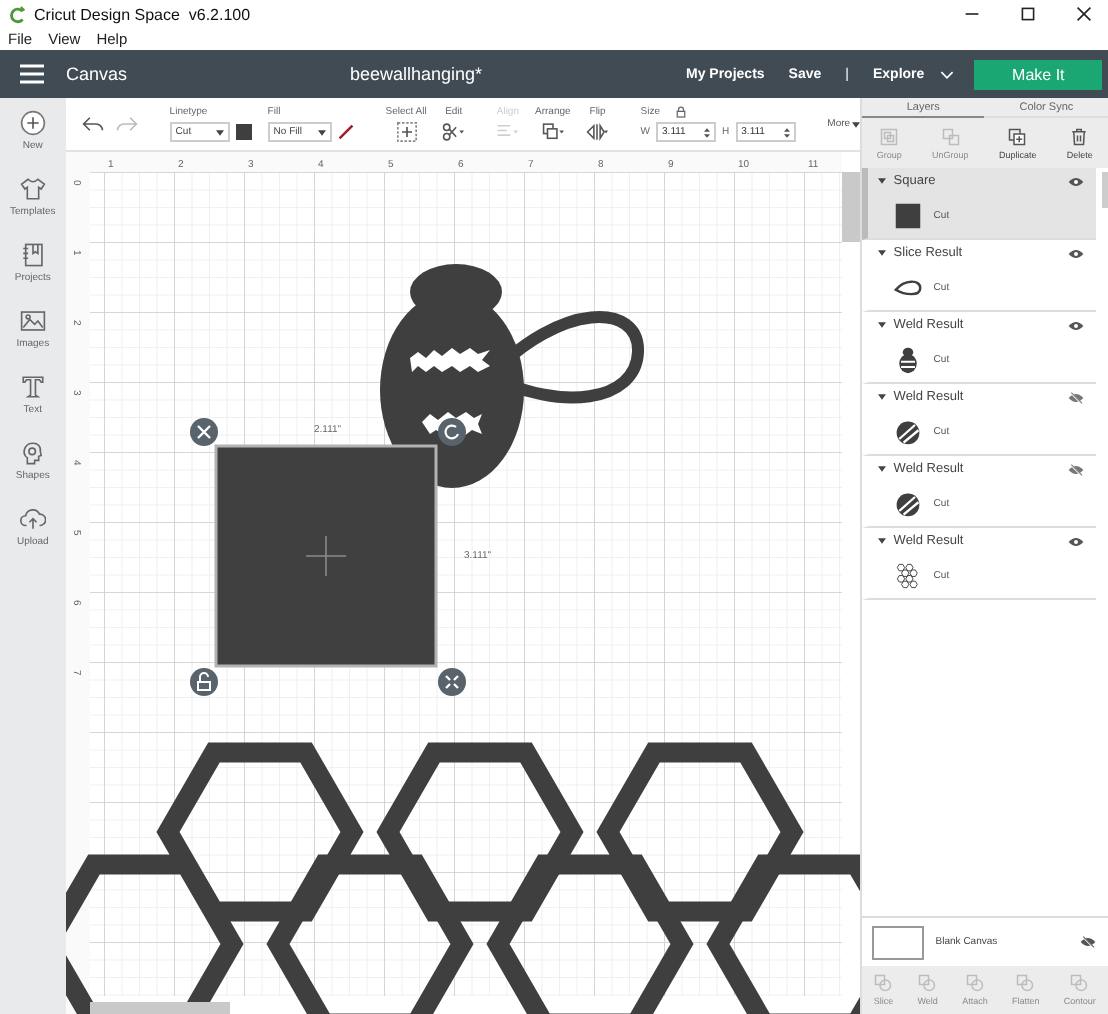 The height and width of the screenshot is (1014, 1108). What do you see at coordinates (142, 14) in the screenshot?
I see `window-title: Cricut Design Space v6.2.100` at bounding box center [142, 14].